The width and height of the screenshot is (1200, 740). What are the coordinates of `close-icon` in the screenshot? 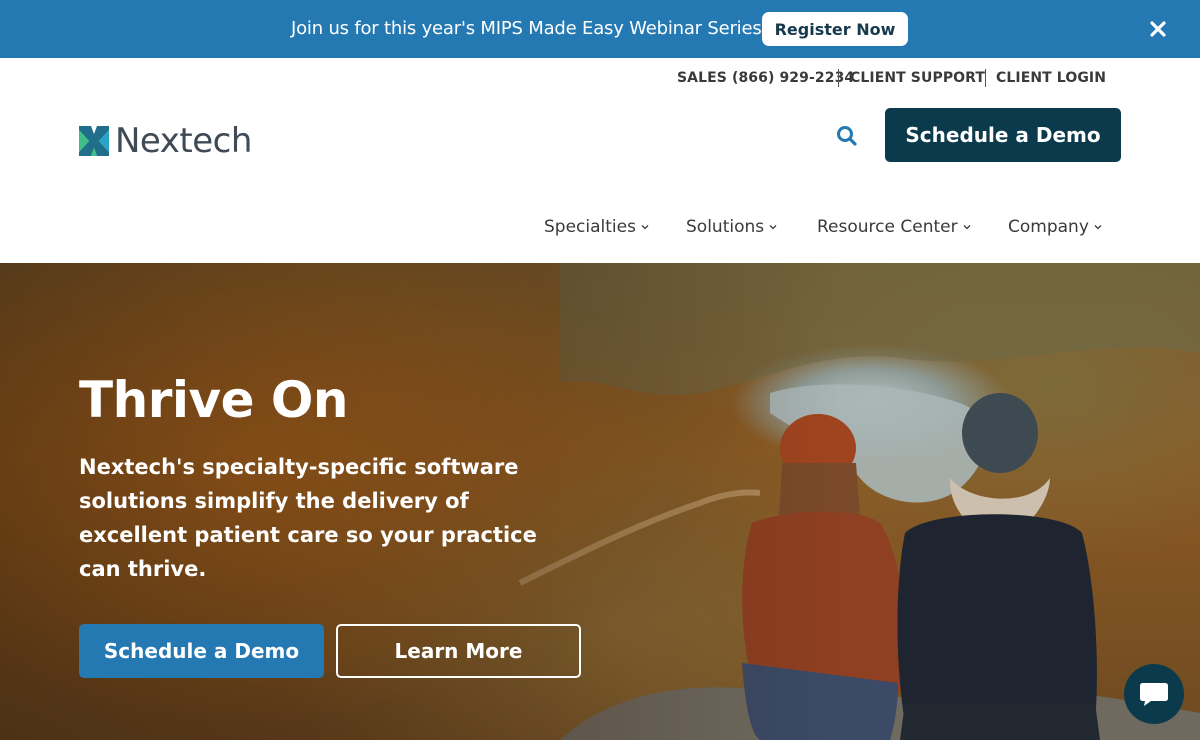 It's located at (1158, 29).